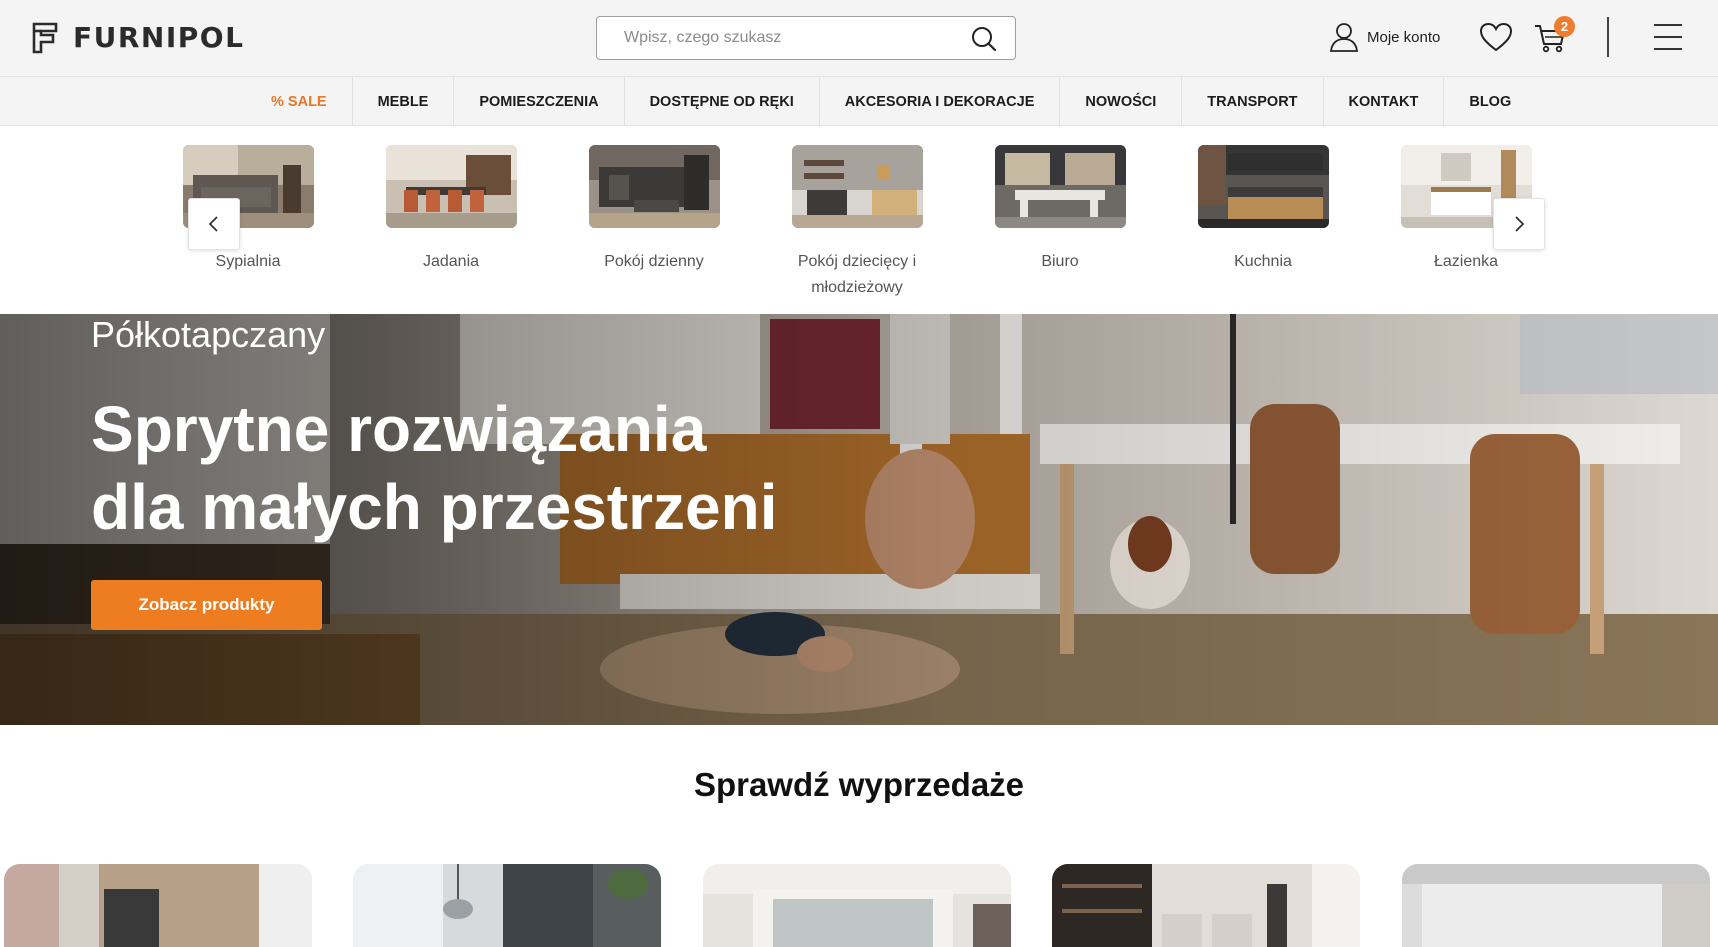 The image size is (1718, 947). Describe the element at coordinates (722, 101) in the screenshot. I see `nav-item-dostepne: DOSTĘPNE OD RĘKI` at that location.